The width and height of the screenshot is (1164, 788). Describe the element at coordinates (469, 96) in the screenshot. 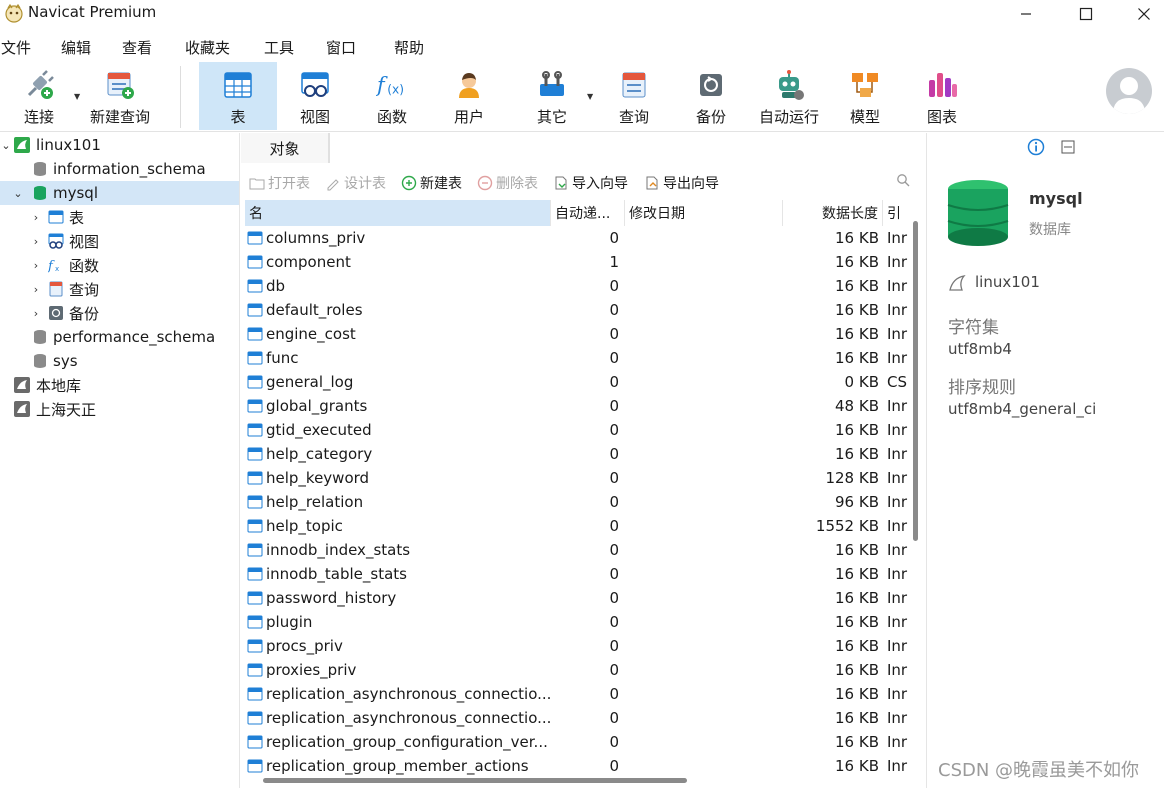

I see `user-button: 用户` at that location.